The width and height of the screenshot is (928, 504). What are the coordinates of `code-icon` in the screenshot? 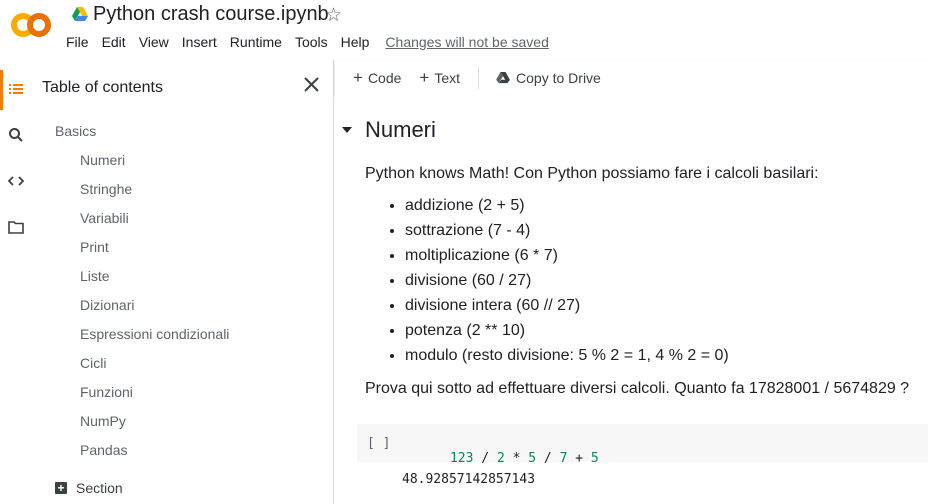 It's located at (16, 181).